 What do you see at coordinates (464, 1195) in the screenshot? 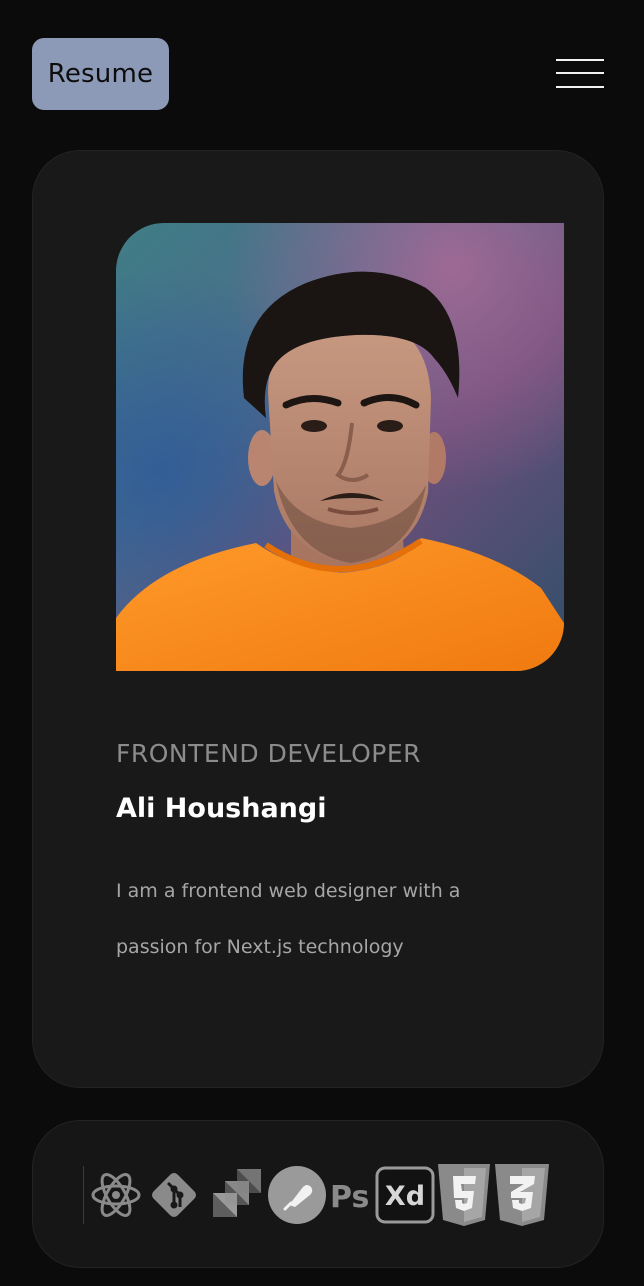
I see `html5-icon` at bounding box center [464, 1195].